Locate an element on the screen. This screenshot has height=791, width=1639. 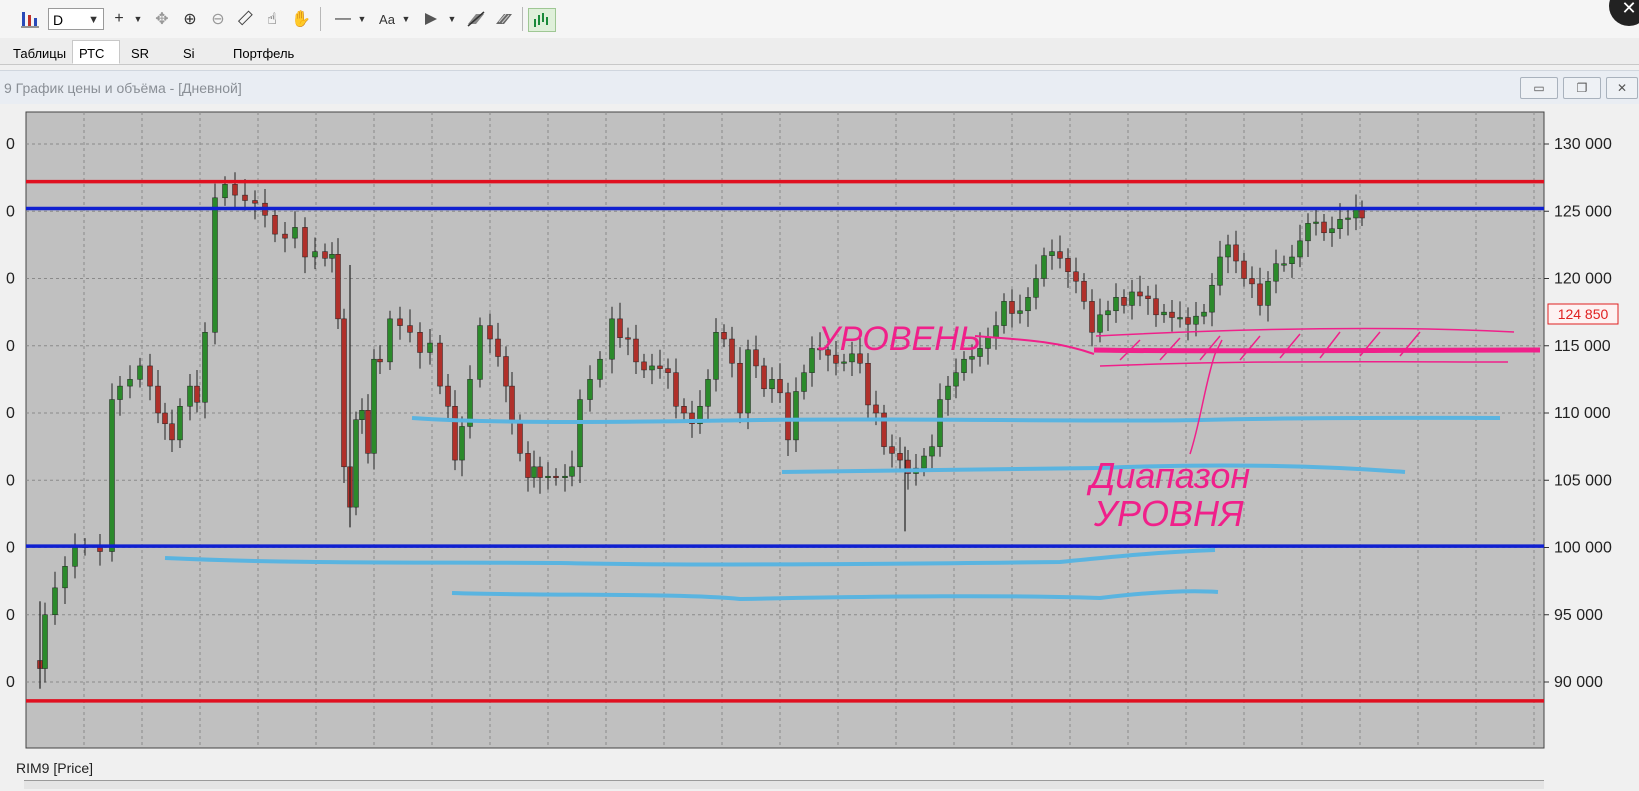
eraser-icon is located at coordinates (476, 19).